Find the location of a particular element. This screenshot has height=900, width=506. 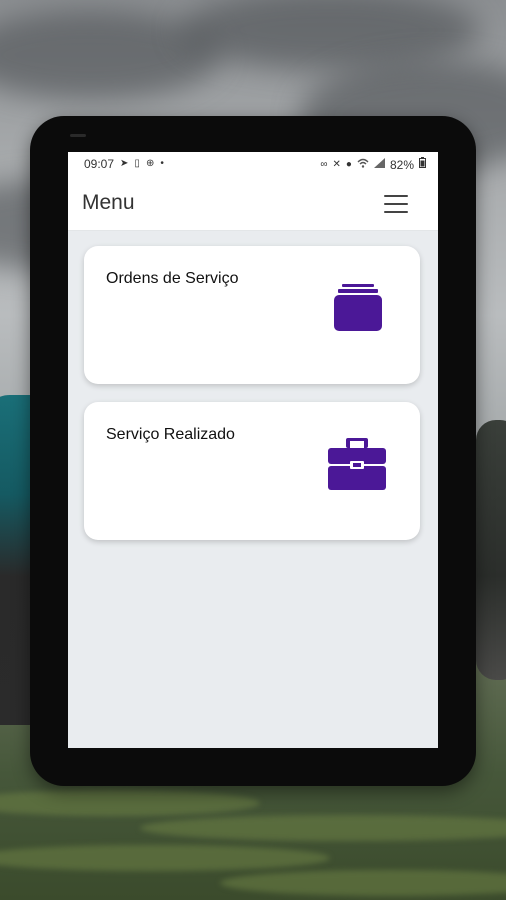

camera-icon is located at coordinates (78, 135).